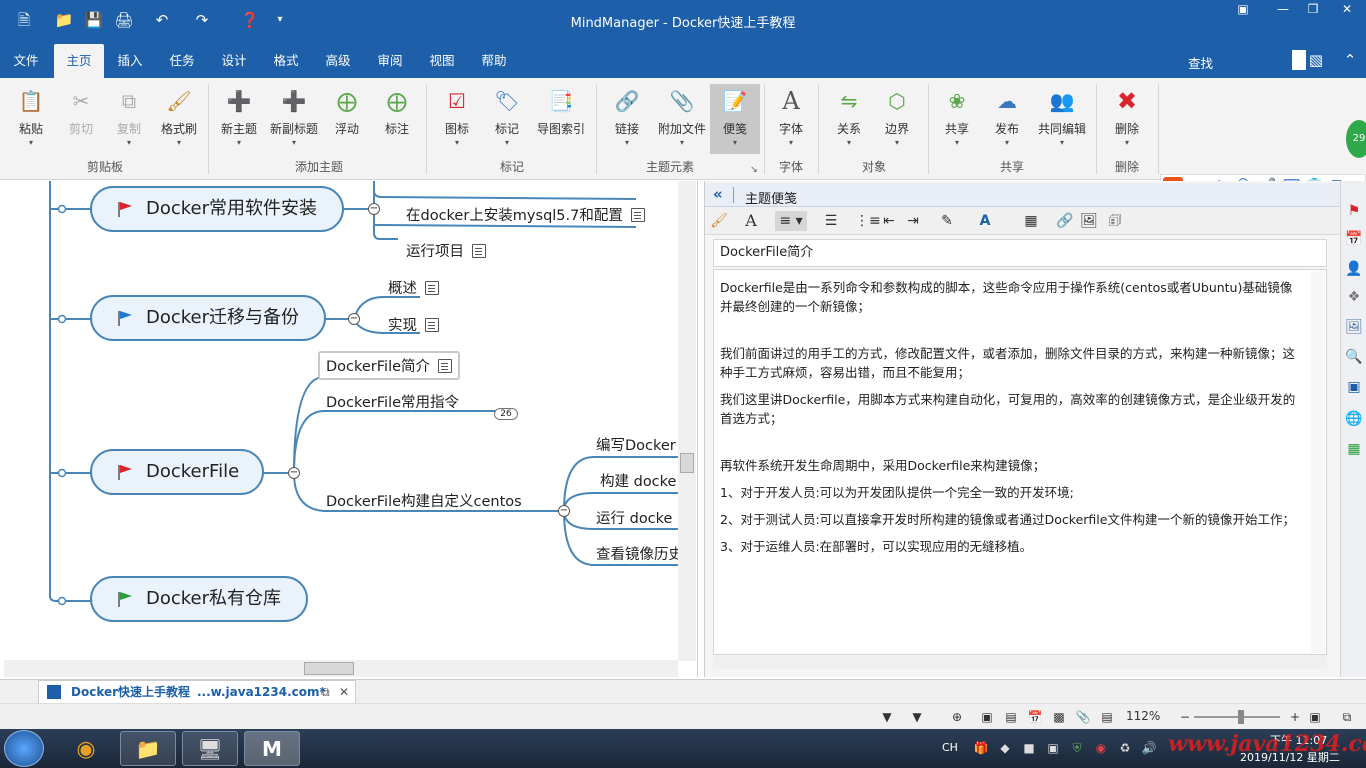 The width and height of the screenshot is (1366, 768). What do you see at coordinates (26, 61) in the screenshot?
I see `tab-file: 文件` at bounding box center [26, 61].